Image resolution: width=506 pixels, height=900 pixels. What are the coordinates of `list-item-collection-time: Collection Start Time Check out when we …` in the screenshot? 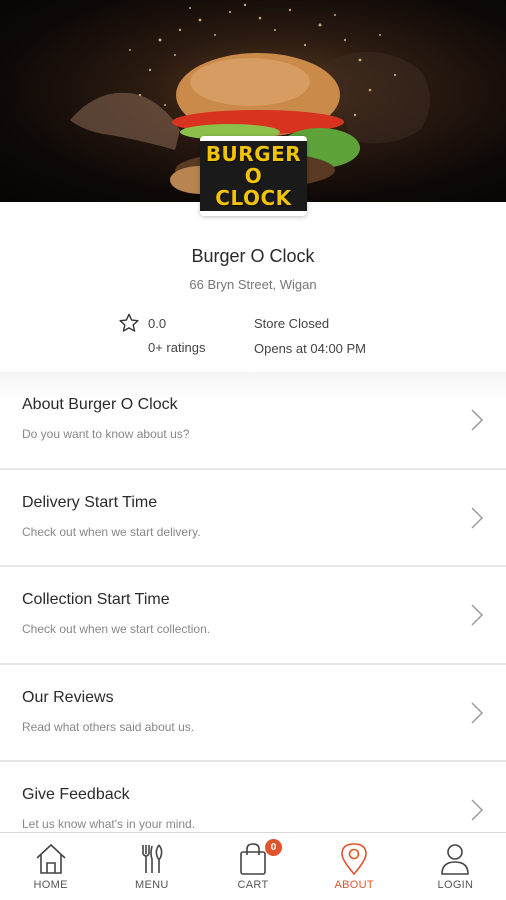 It's located at (253, 616).